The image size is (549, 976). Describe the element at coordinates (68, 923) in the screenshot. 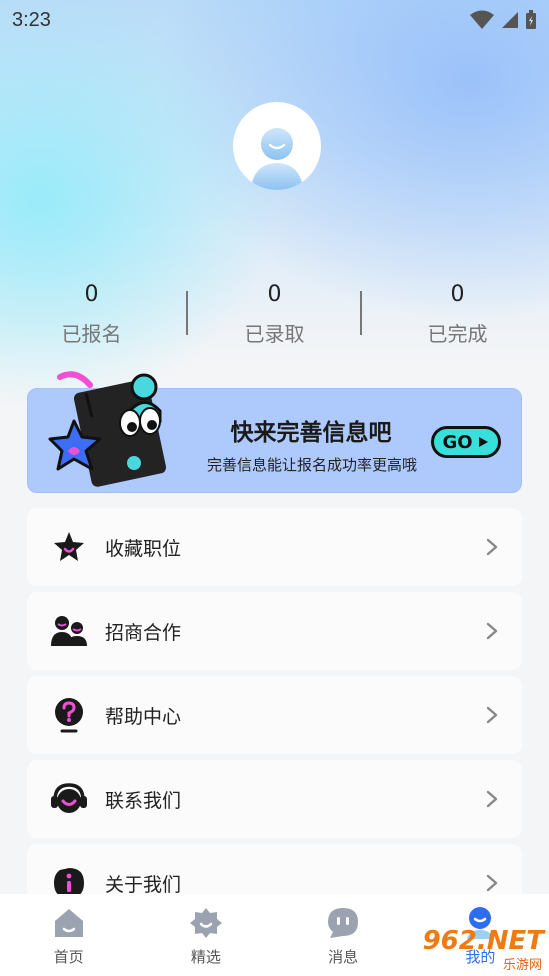

I see `home-icon` at that location.